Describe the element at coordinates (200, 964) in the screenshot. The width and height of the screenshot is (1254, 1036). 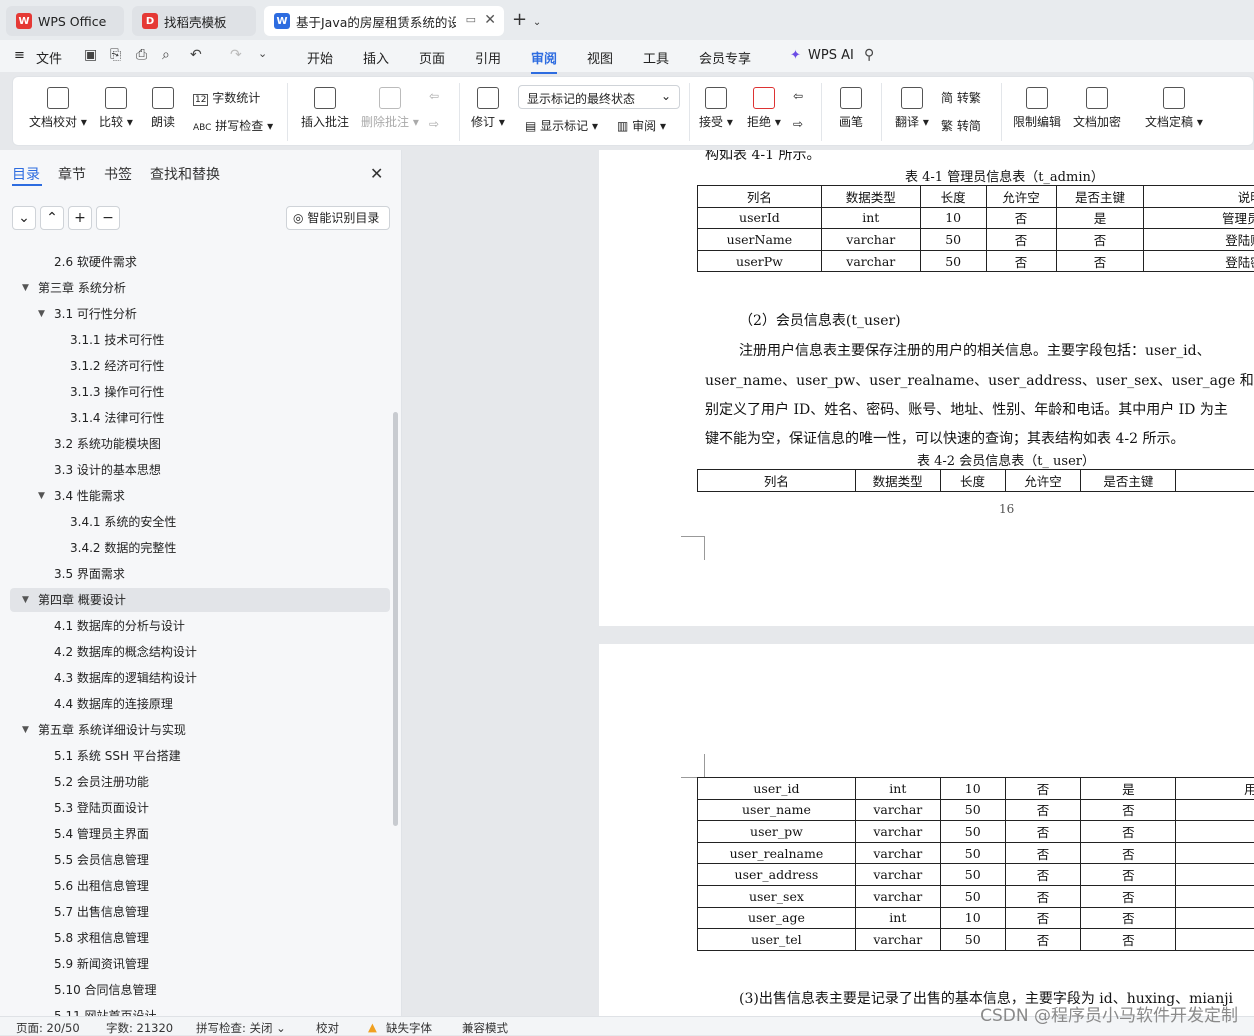
I see `toc-item: 5.9 新闻资讯管理` at that location.